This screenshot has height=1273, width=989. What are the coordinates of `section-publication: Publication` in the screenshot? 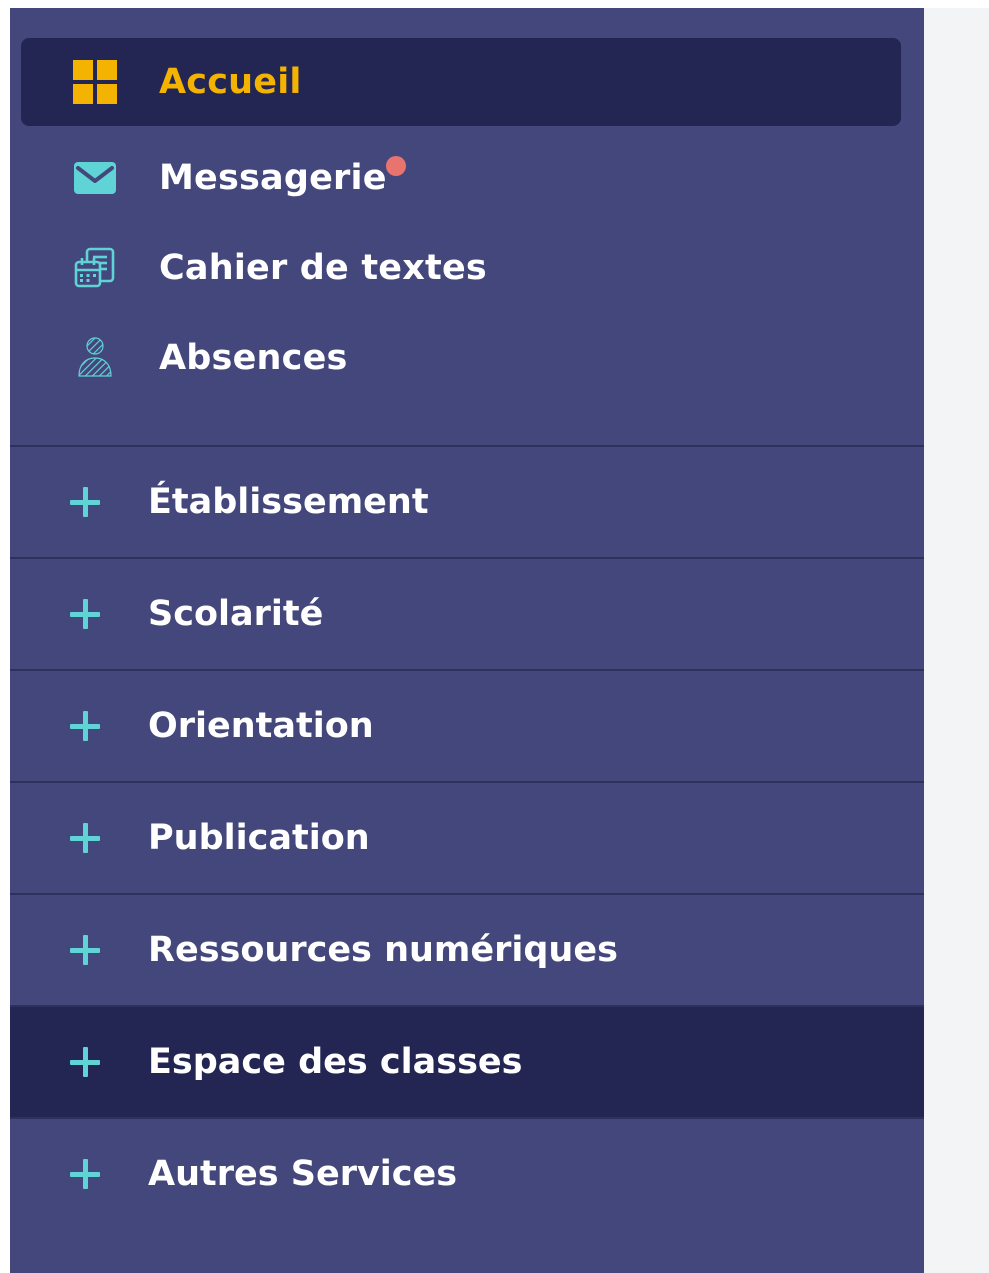 It's located at (467, 837).